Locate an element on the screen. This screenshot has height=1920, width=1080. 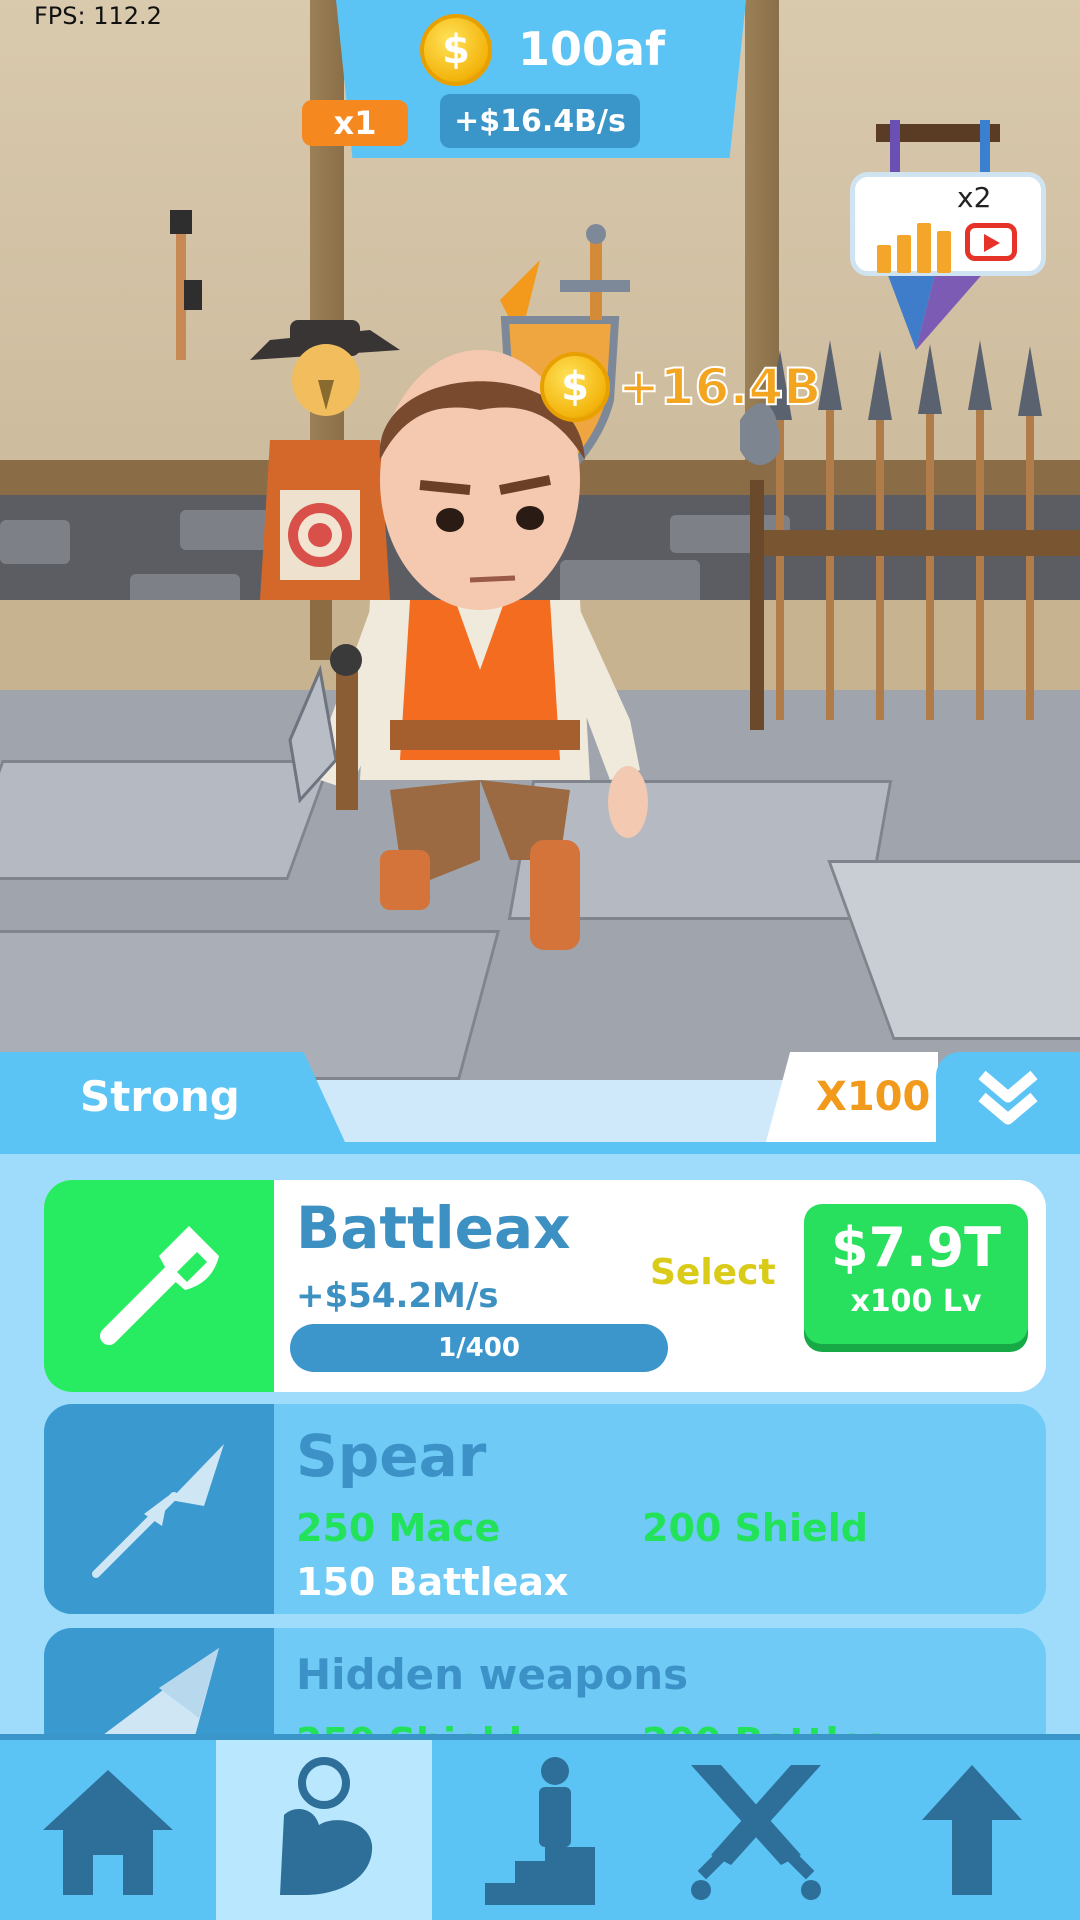
wall-torch is located at coordinates (186, 285).